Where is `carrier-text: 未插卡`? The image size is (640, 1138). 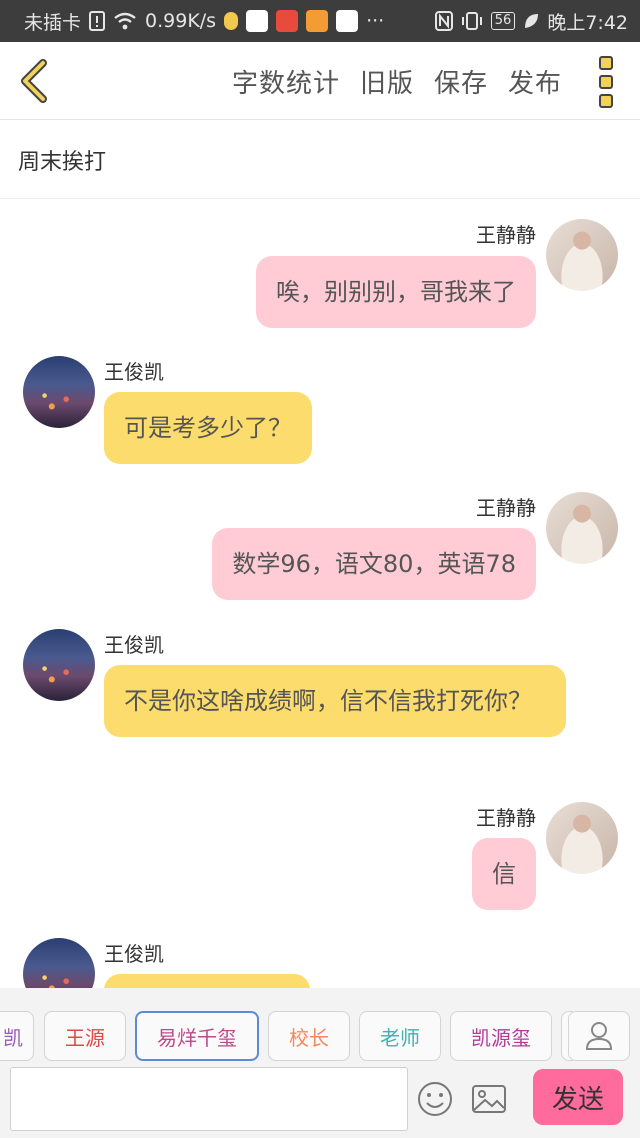
carrier-text: 未插卡 is located at coordinates (53, 22).